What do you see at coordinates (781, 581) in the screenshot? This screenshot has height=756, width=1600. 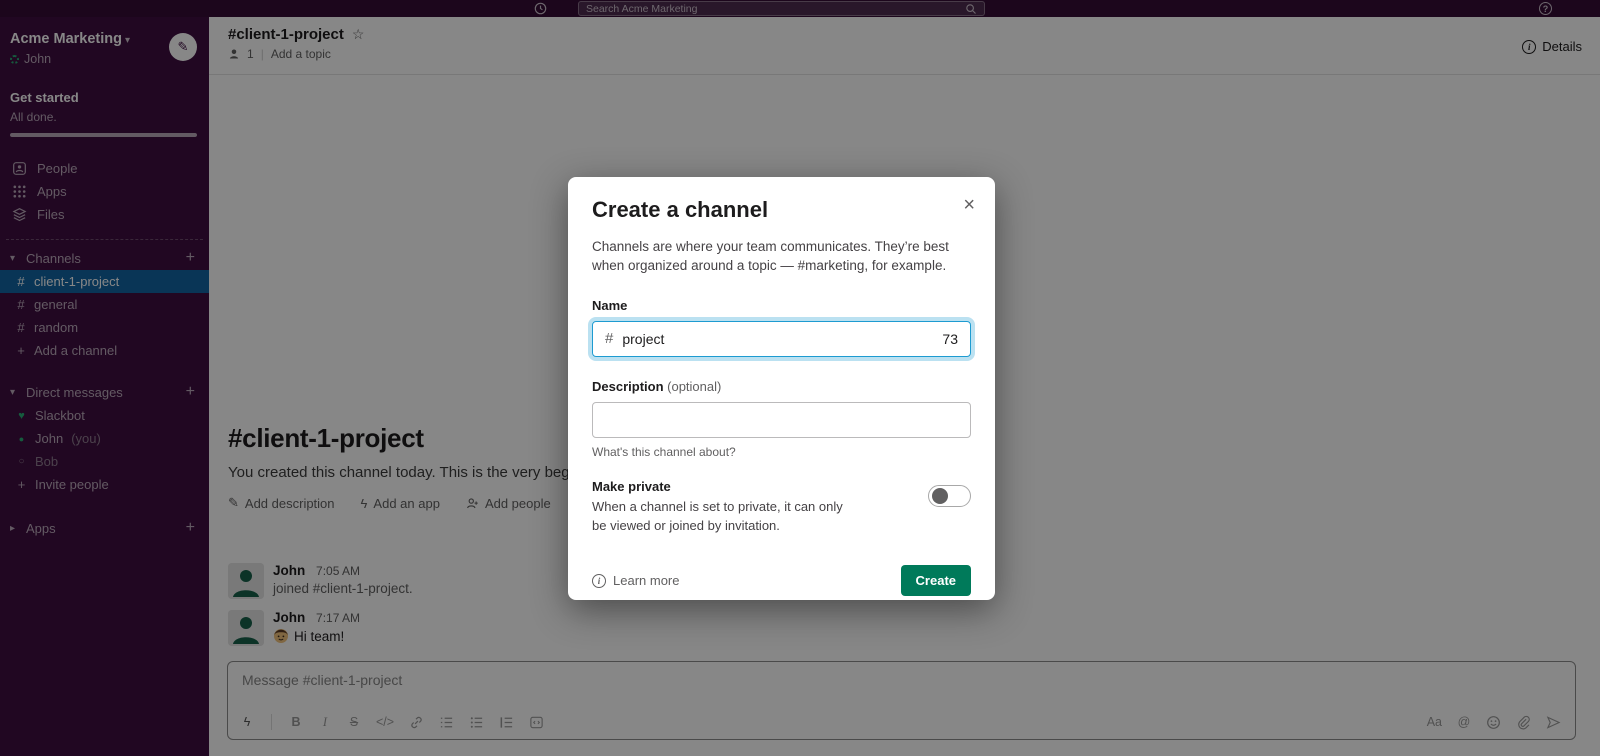 I see `modal-footer: i Learn more Create` at bounding box center [781, 581].